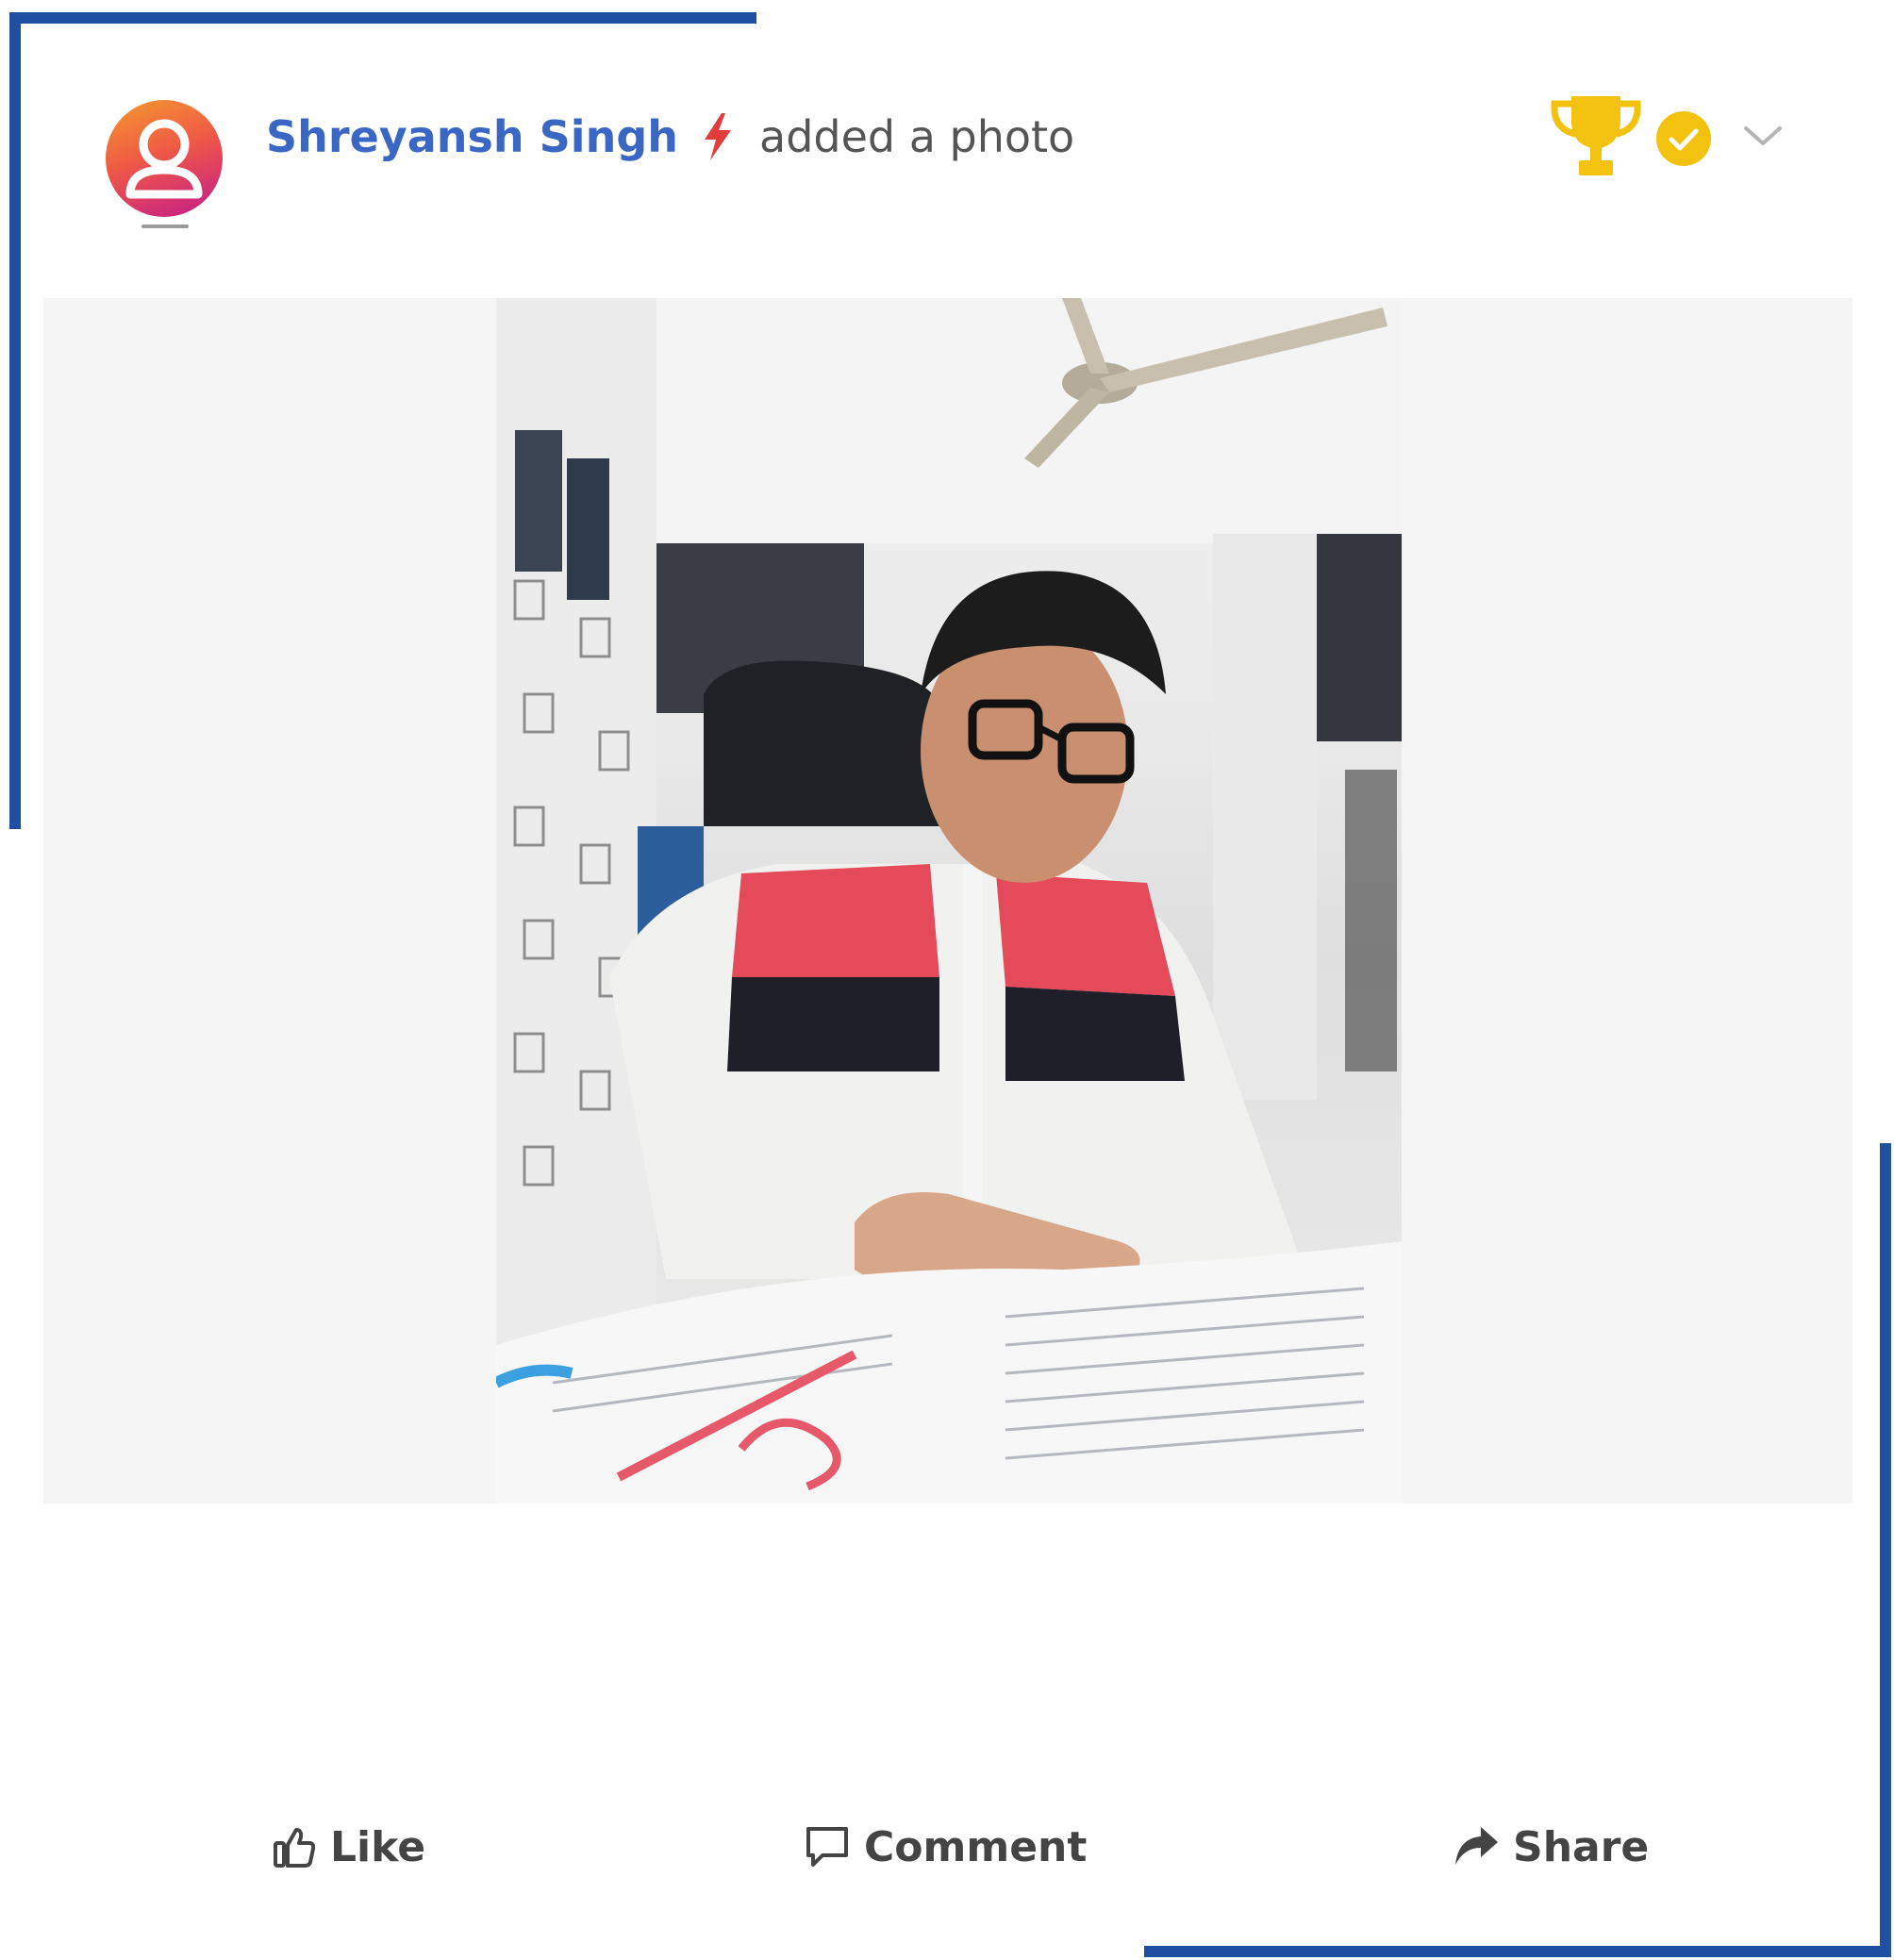 This screenshot has height=1960, width=1894. What do you see at coordinates (472, 136) in the screenshot?
I see `author-name-link: Shreyansh Singh` at bounding box center [472, 136].